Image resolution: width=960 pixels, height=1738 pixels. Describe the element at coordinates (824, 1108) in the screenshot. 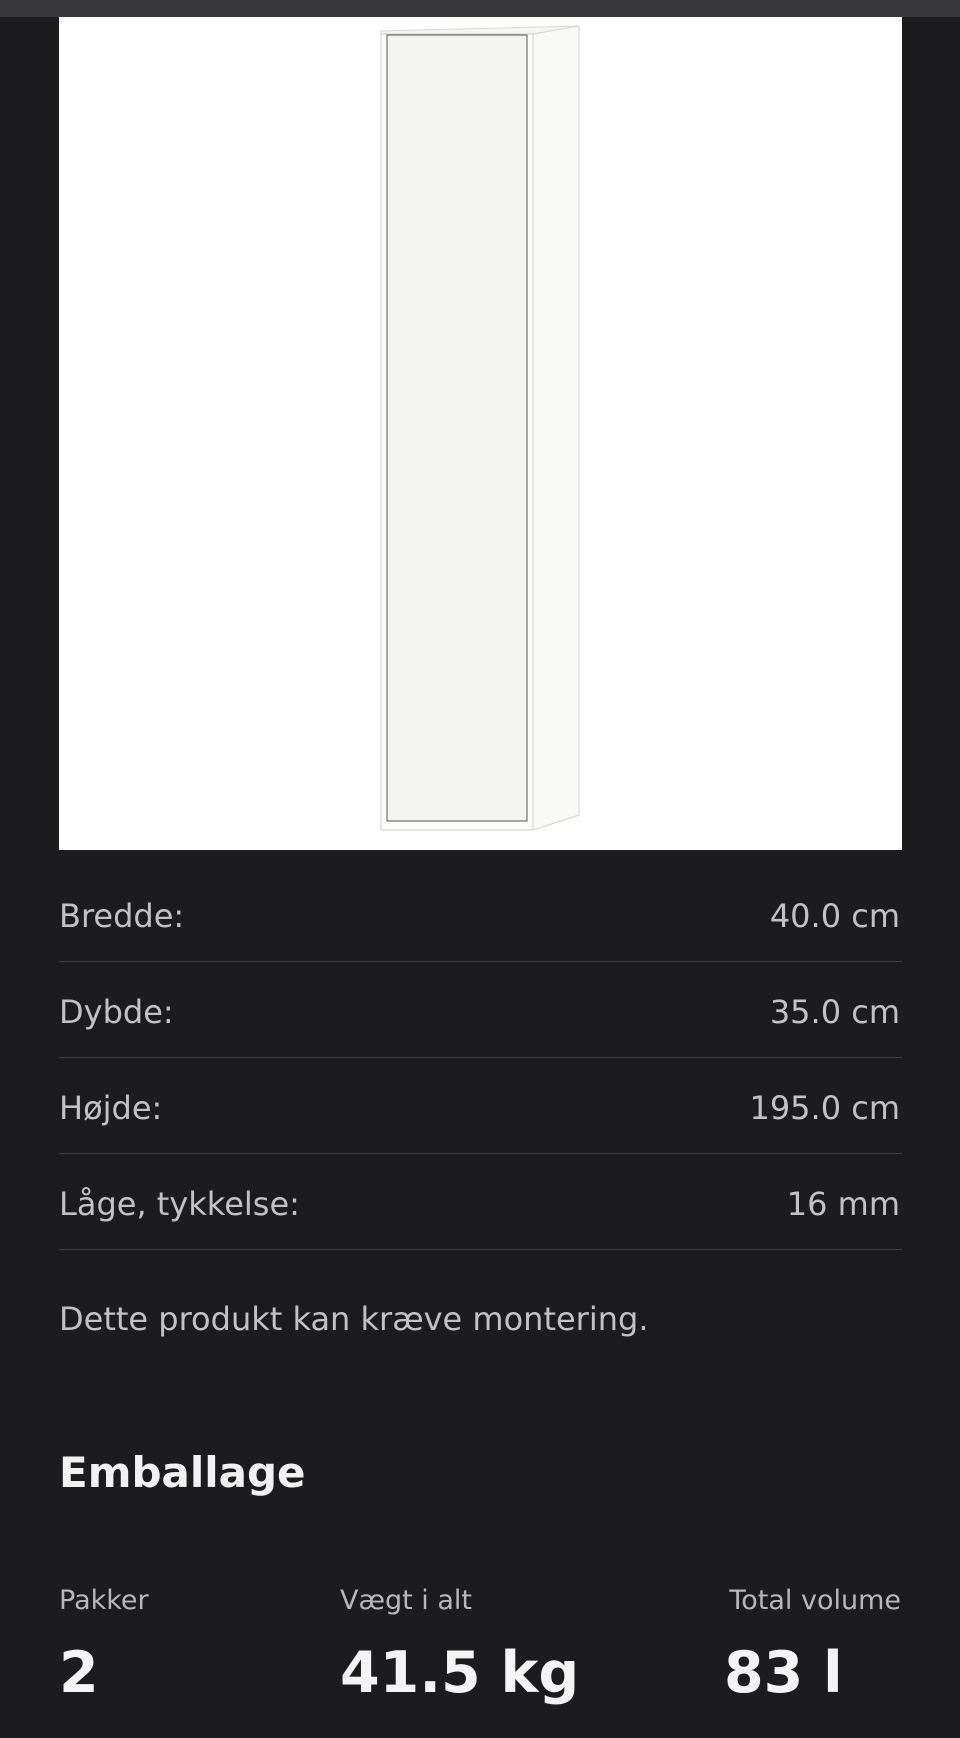

I see `dimension-value: 195.0 cm` at that location.